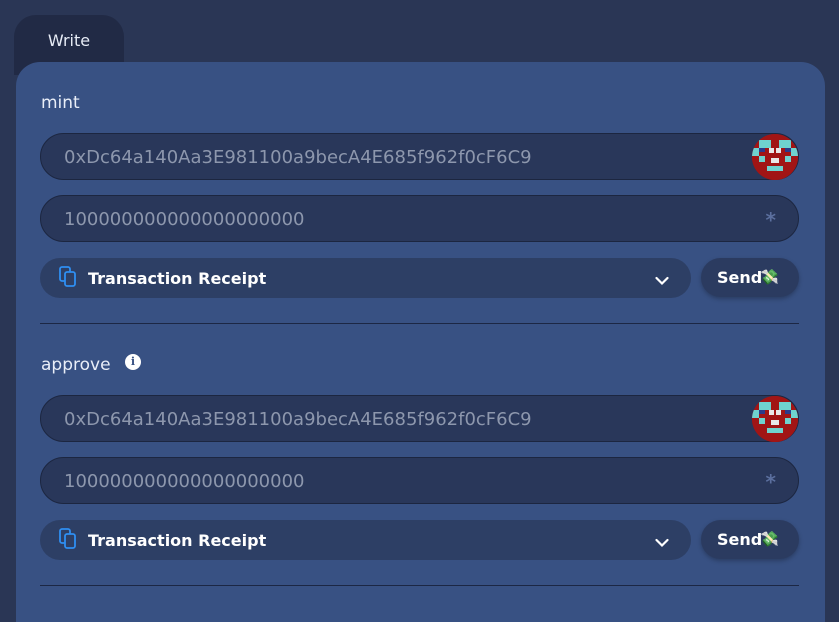  I want to click on tab-write-label: Write, so click(69, 40).